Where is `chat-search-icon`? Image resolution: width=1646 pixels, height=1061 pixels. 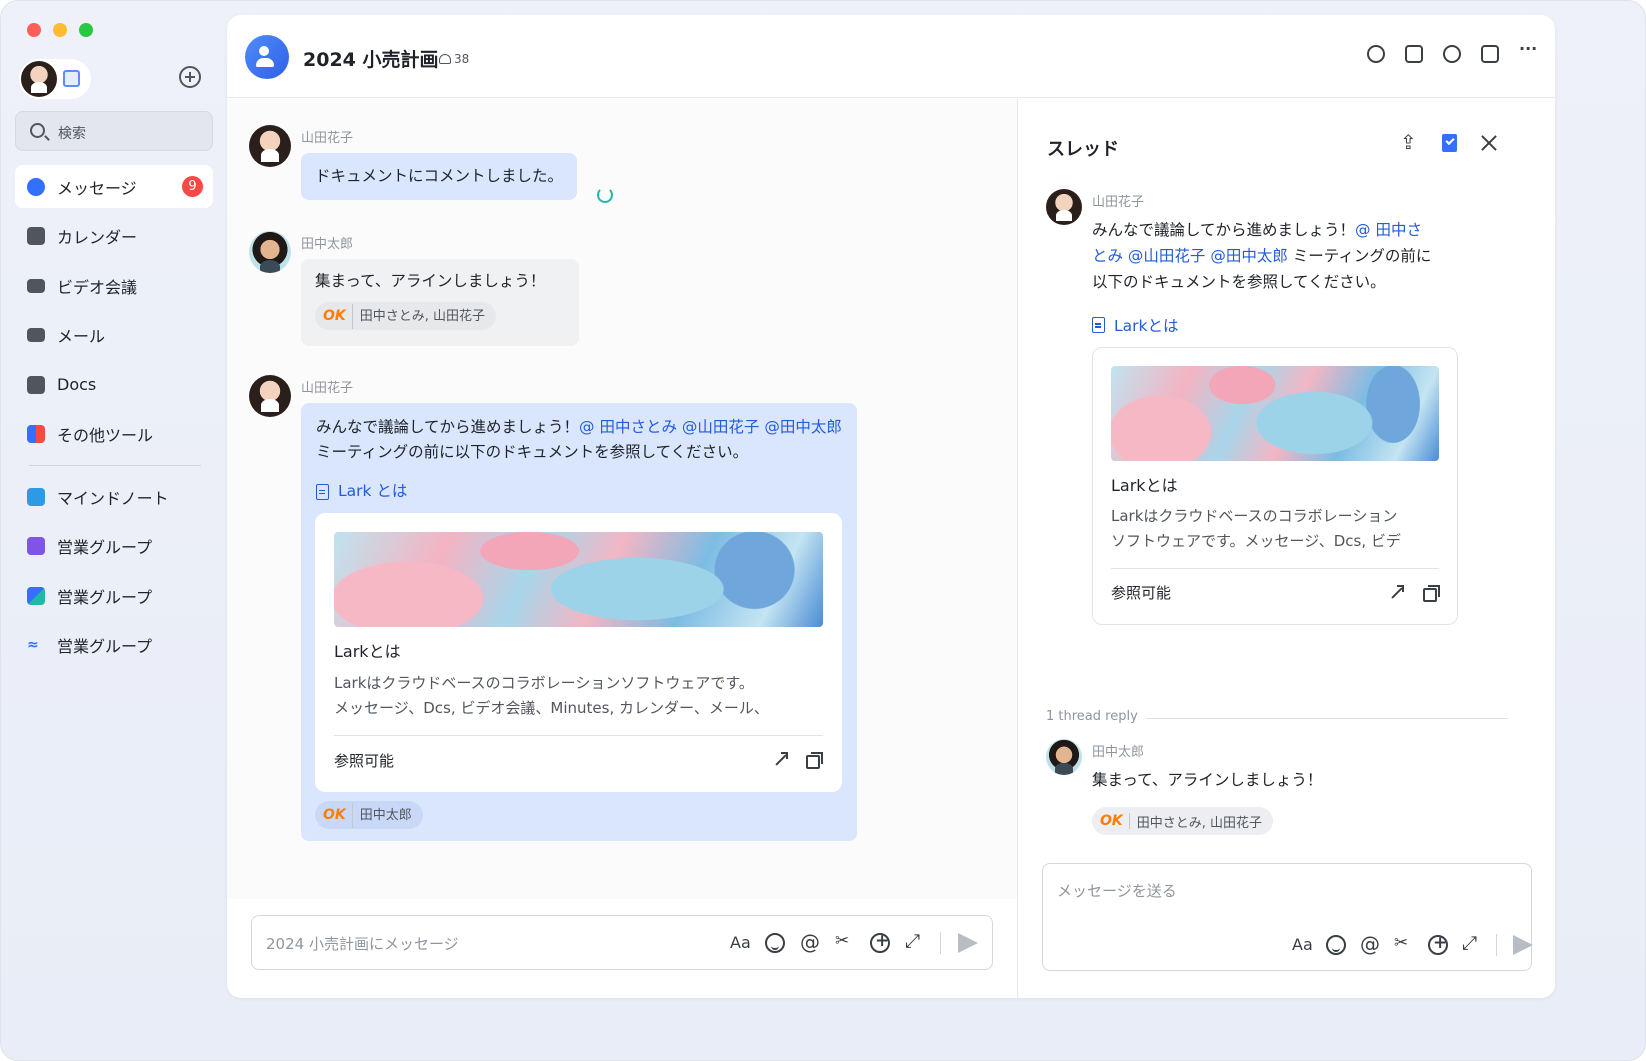
chat-search-icon is located at coordinates (1376, 54).